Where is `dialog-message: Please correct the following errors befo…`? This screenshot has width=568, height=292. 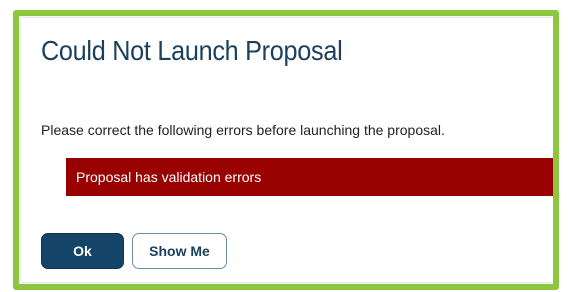
dialog-message: Please correct the following errors befo… is located at coordinates (243, 130).